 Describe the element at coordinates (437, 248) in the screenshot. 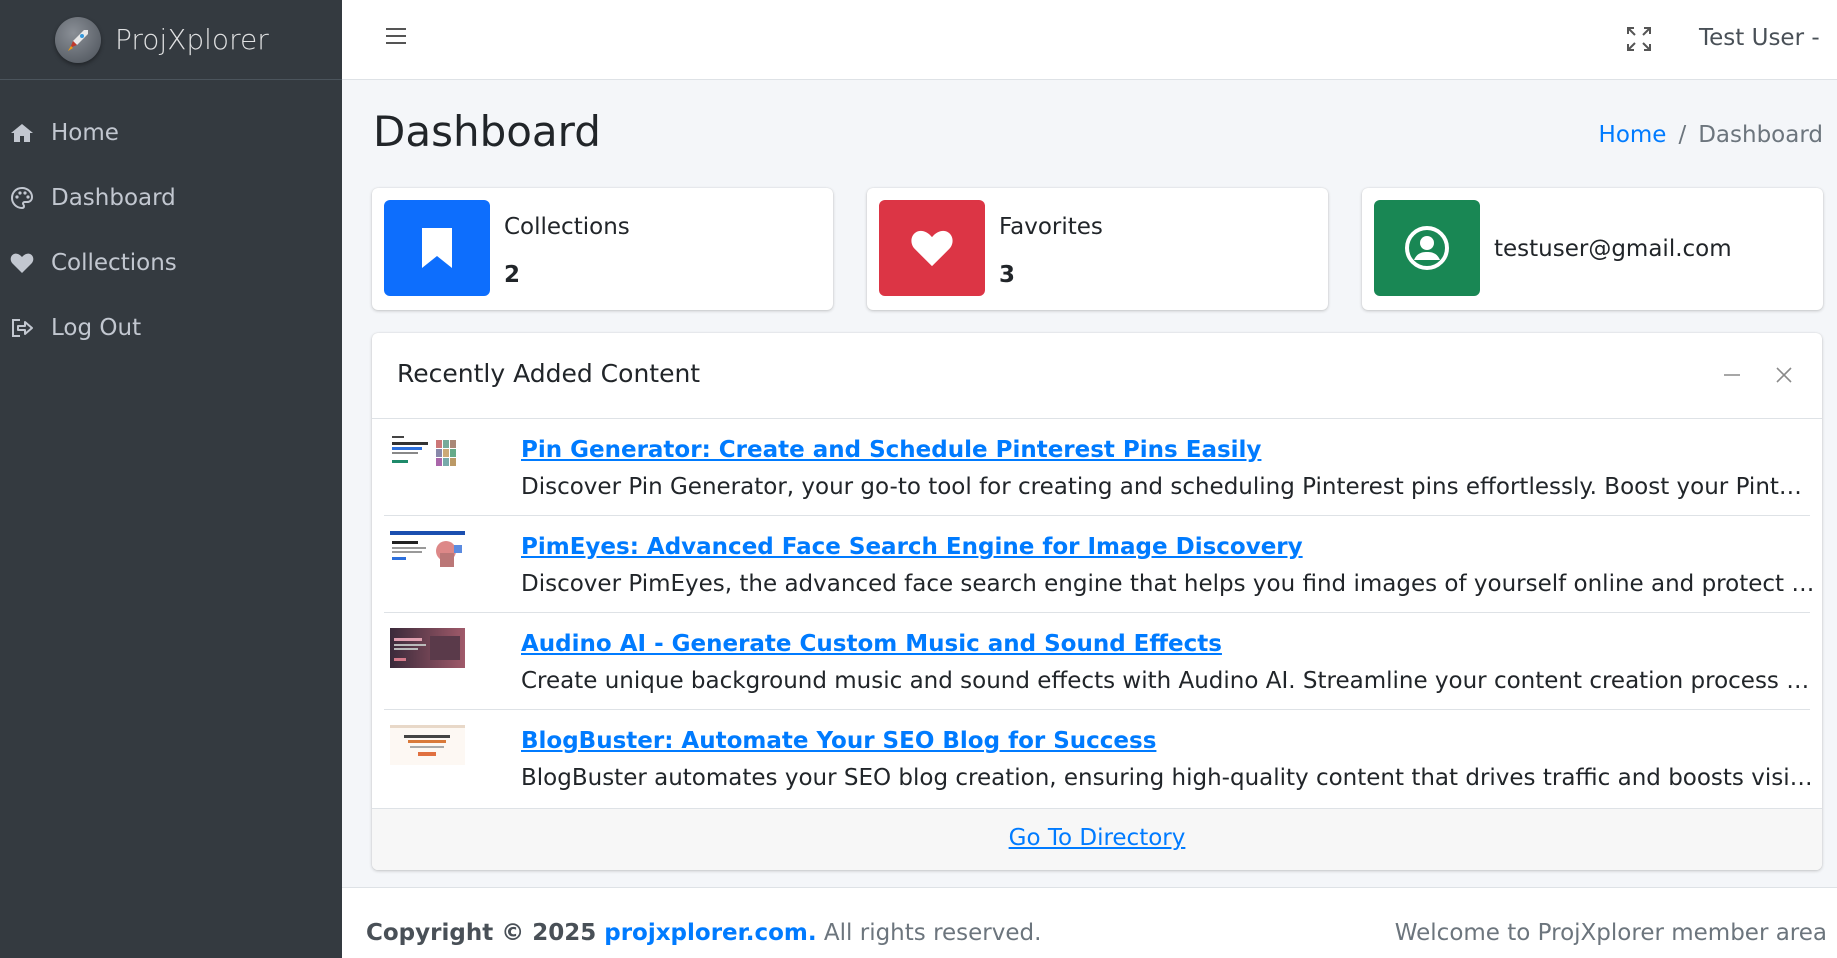

I see `bookmark-icon` at that location.